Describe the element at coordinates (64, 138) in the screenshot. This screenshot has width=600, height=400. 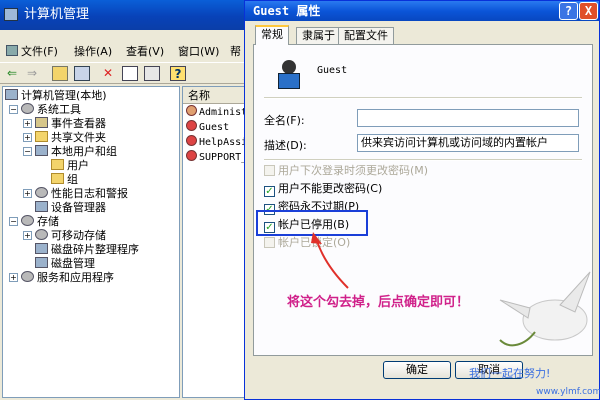
I see `tree-shared-folders: + 共享文件夹` at that location.